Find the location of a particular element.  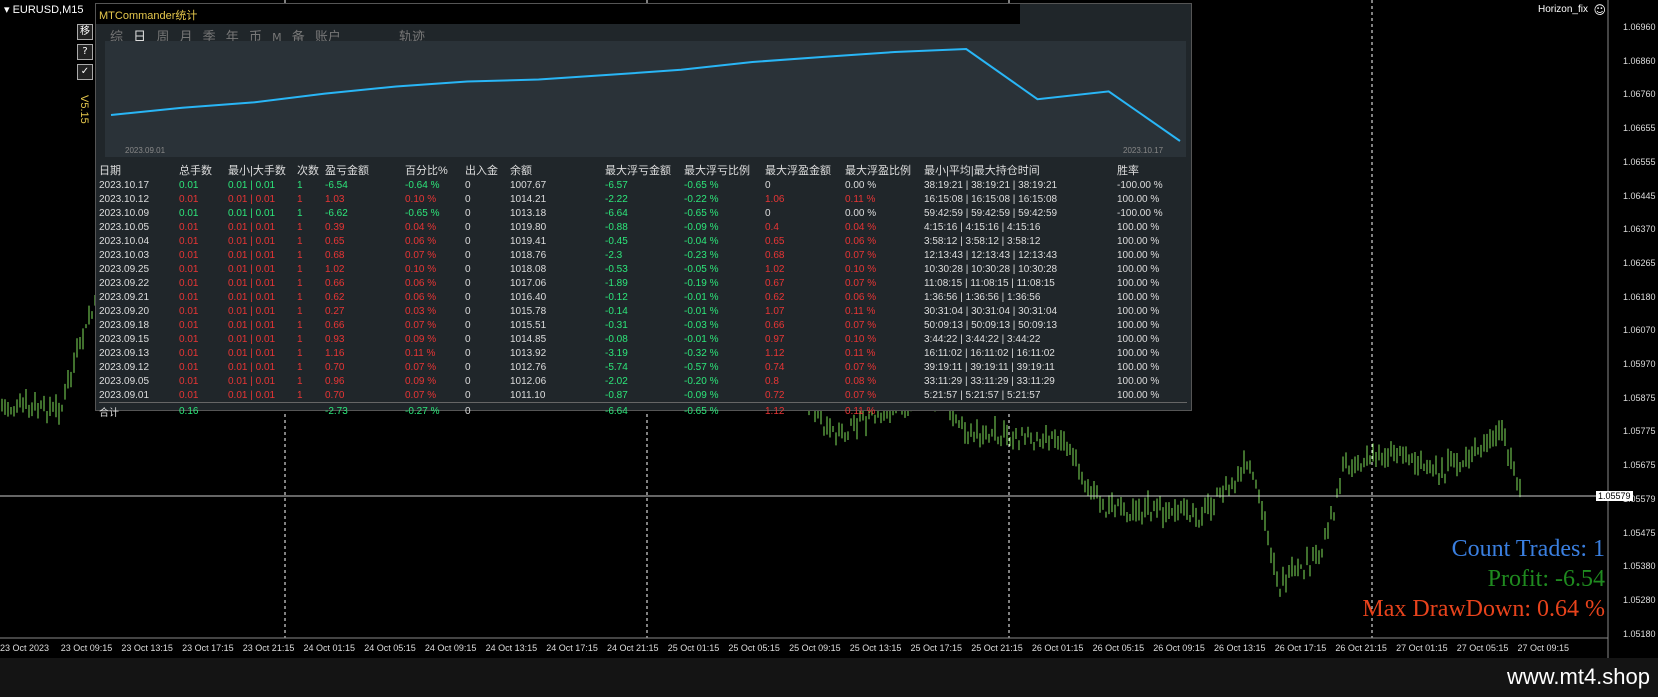

table-cell: 1016.40 is located at coordinates (528, 297).